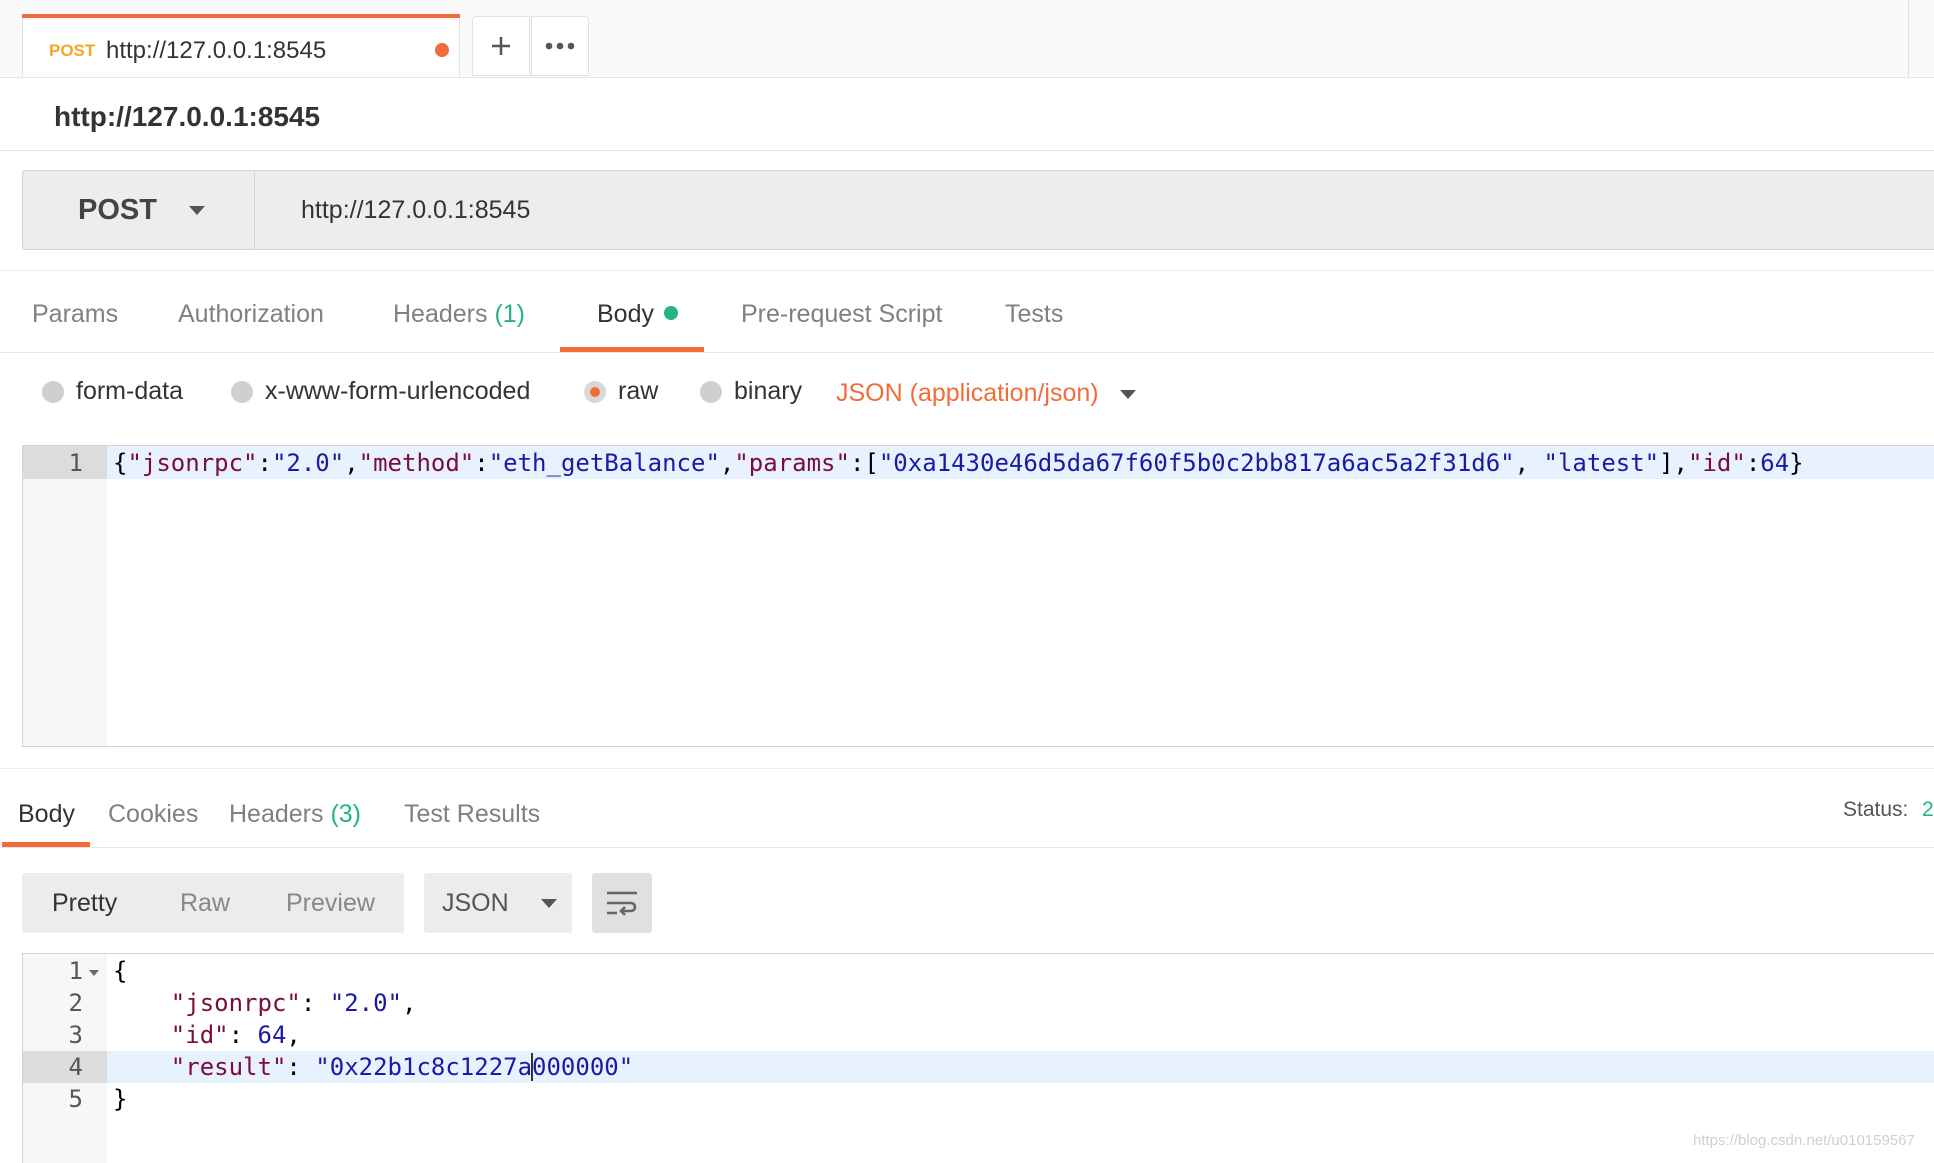 The height and width of the screenshot is (1163, 1934). I want to click on method-dropdown: POST, so click(139, 210).